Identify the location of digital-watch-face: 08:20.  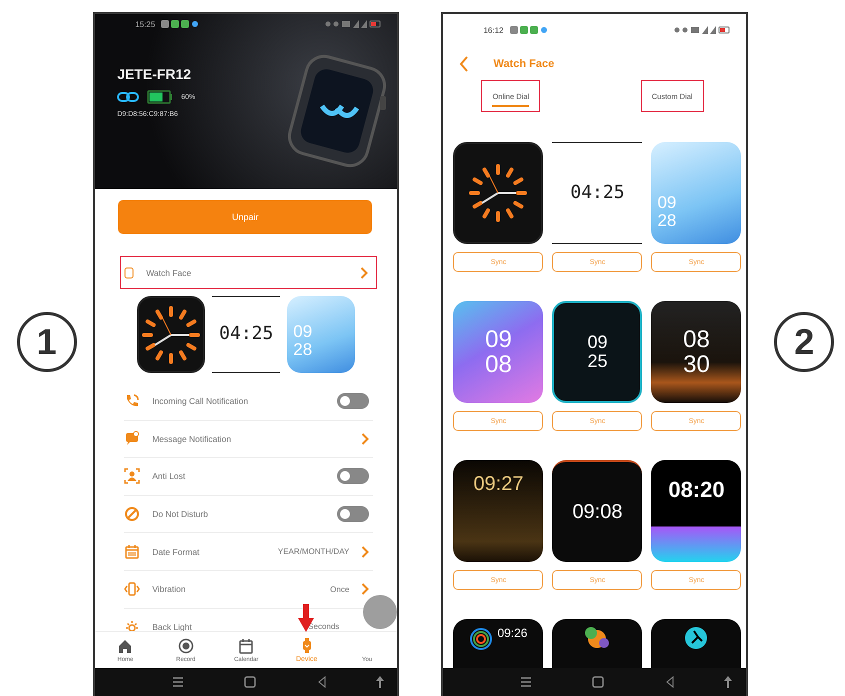
(696, 511).